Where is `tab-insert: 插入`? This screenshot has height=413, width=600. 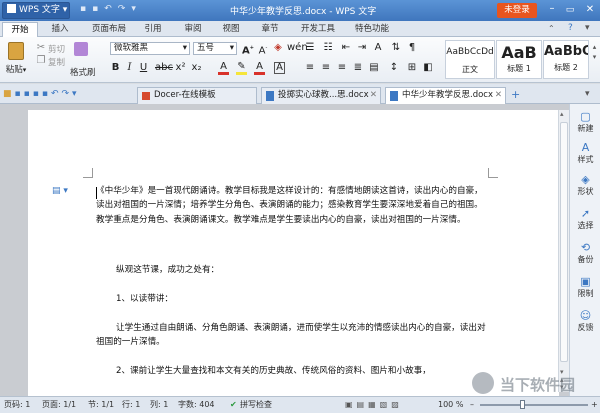
tab-insert: 插入 is located at coordinates (60, 29).